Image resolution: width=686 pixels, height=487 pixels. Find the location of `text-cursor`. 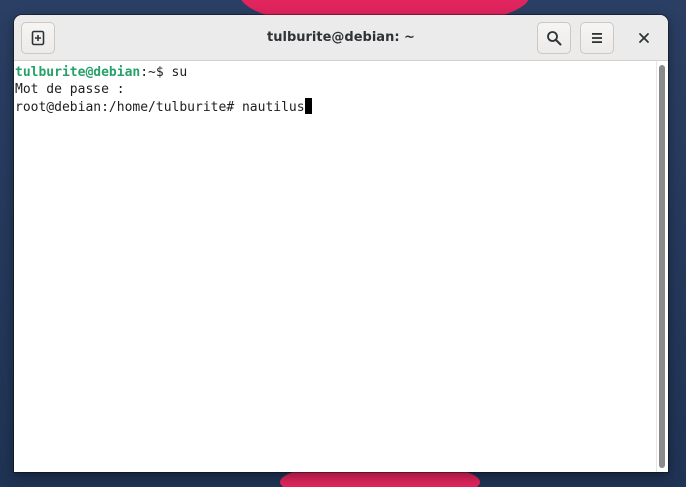

text-cursor is located at coordinates (308, 106).